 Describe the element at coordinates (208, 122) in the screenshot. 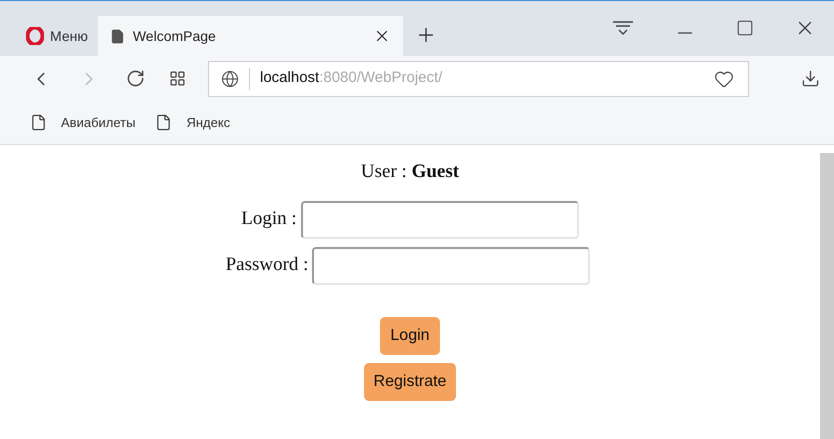

I see `bookmark-link: Яндекс` at that location.